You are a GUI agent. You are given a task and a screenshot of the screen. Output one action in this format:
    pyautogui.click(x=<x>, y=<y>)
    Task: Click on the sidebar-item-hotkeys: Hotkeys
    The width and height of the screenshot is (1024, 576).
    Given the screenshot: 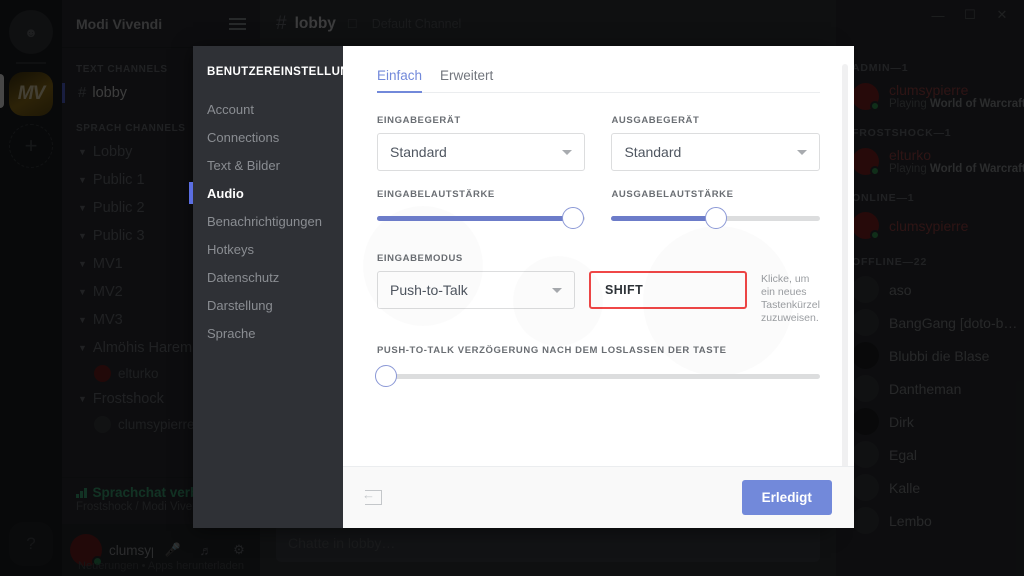 What is the action you would take?
    pyautogui.click(x=268, y=250)
    